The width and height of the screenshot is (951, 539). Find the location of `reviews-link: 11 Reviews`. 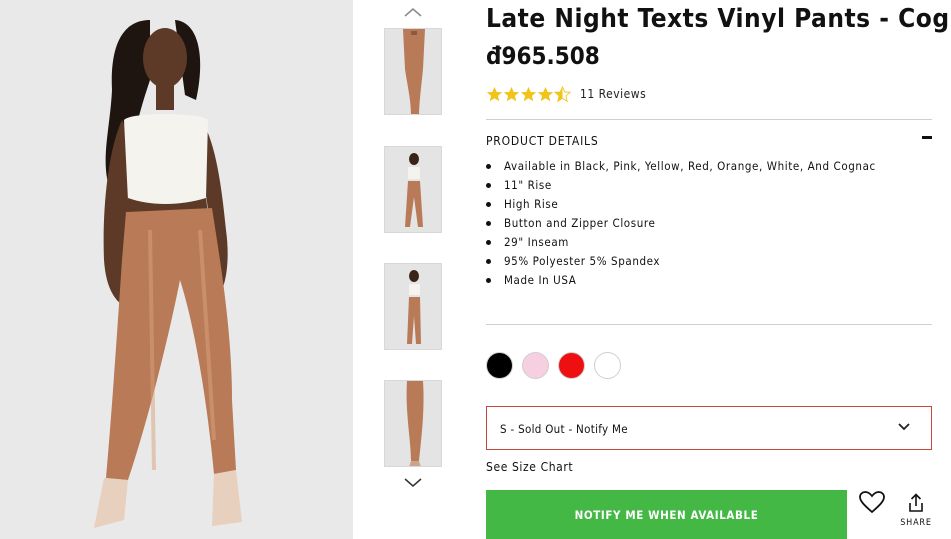

reviews-link: 11 Reviews is located at coordinates (613, 94).